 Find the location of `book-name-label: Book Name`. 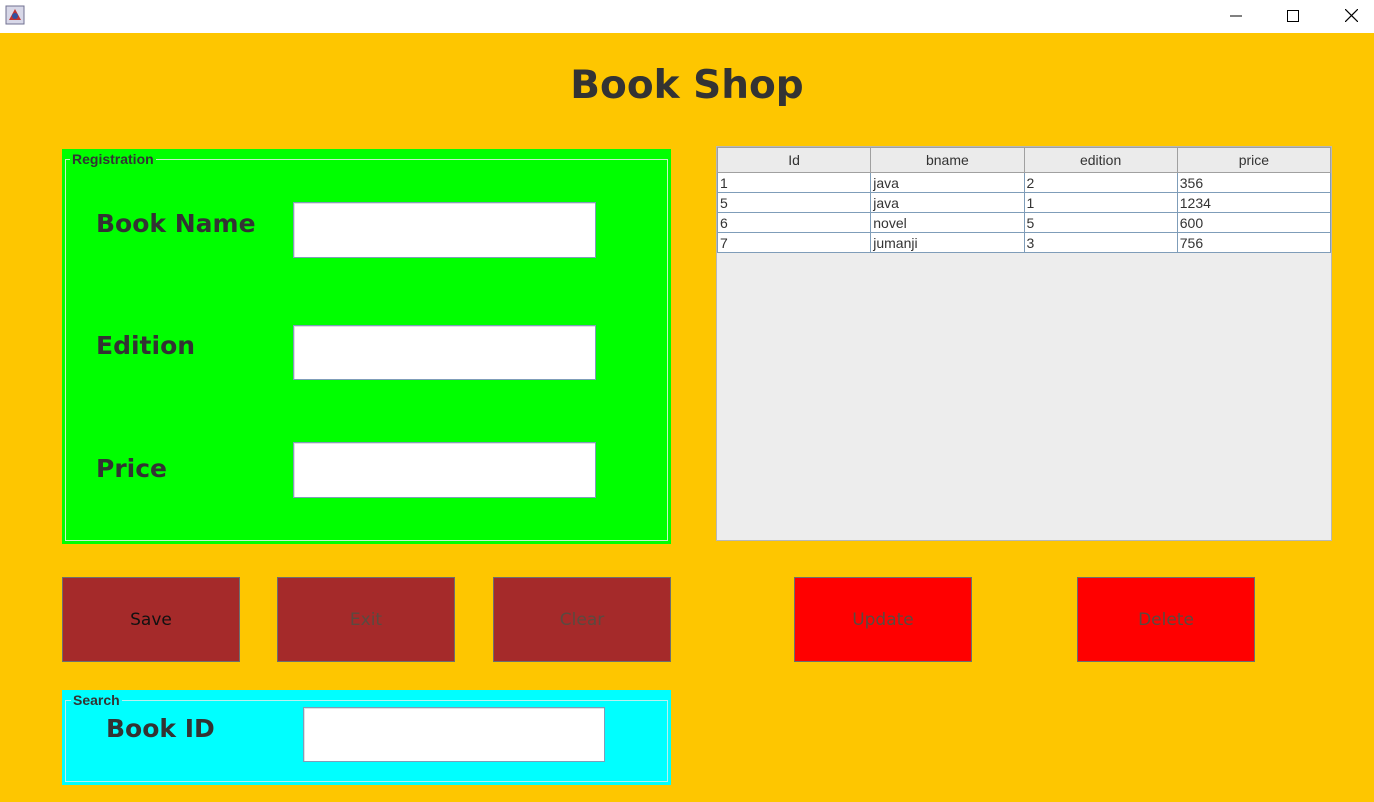

book-name-label: Book Name is located at coordinates (176, 223).